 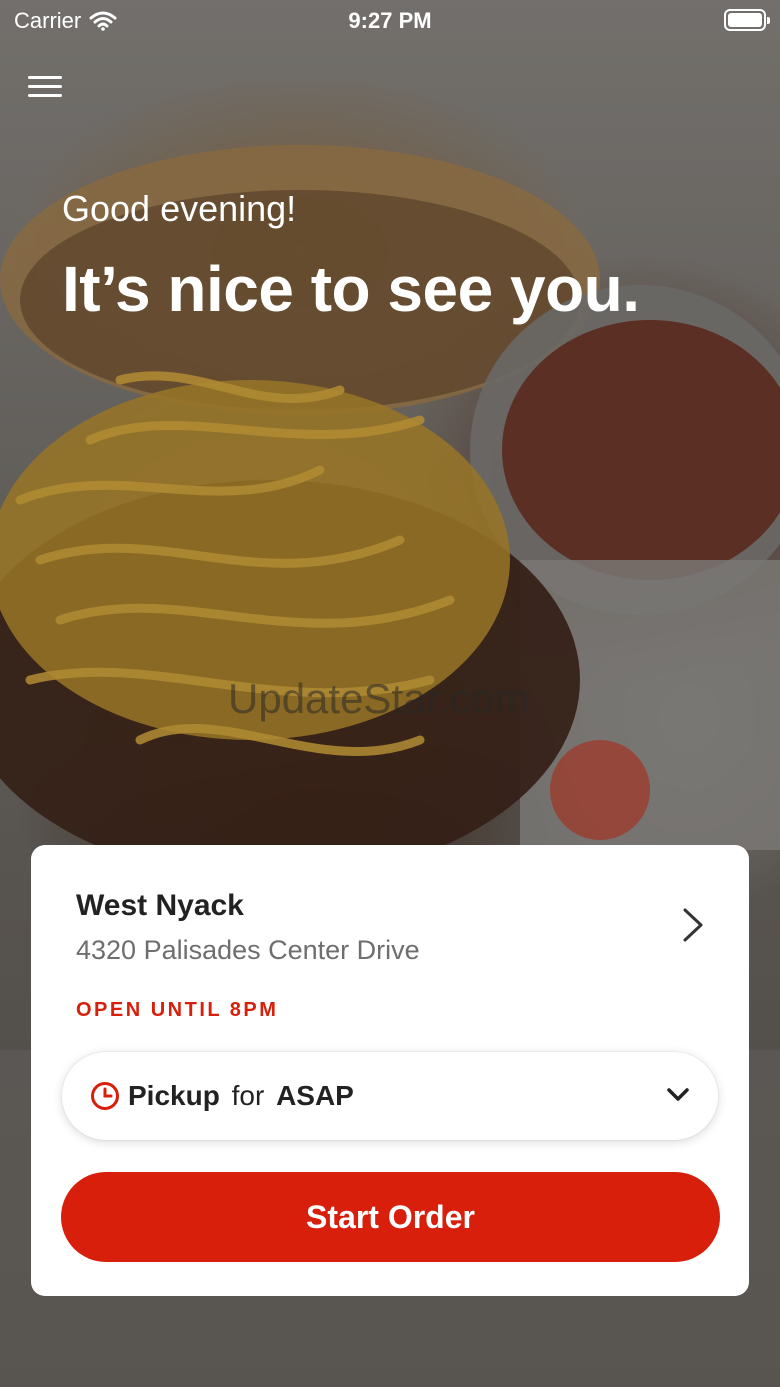 What do you see at coordinates (678, 1095) in the screenshot?
I see `chevron-down-icon` at bounding box center [678, 1095].